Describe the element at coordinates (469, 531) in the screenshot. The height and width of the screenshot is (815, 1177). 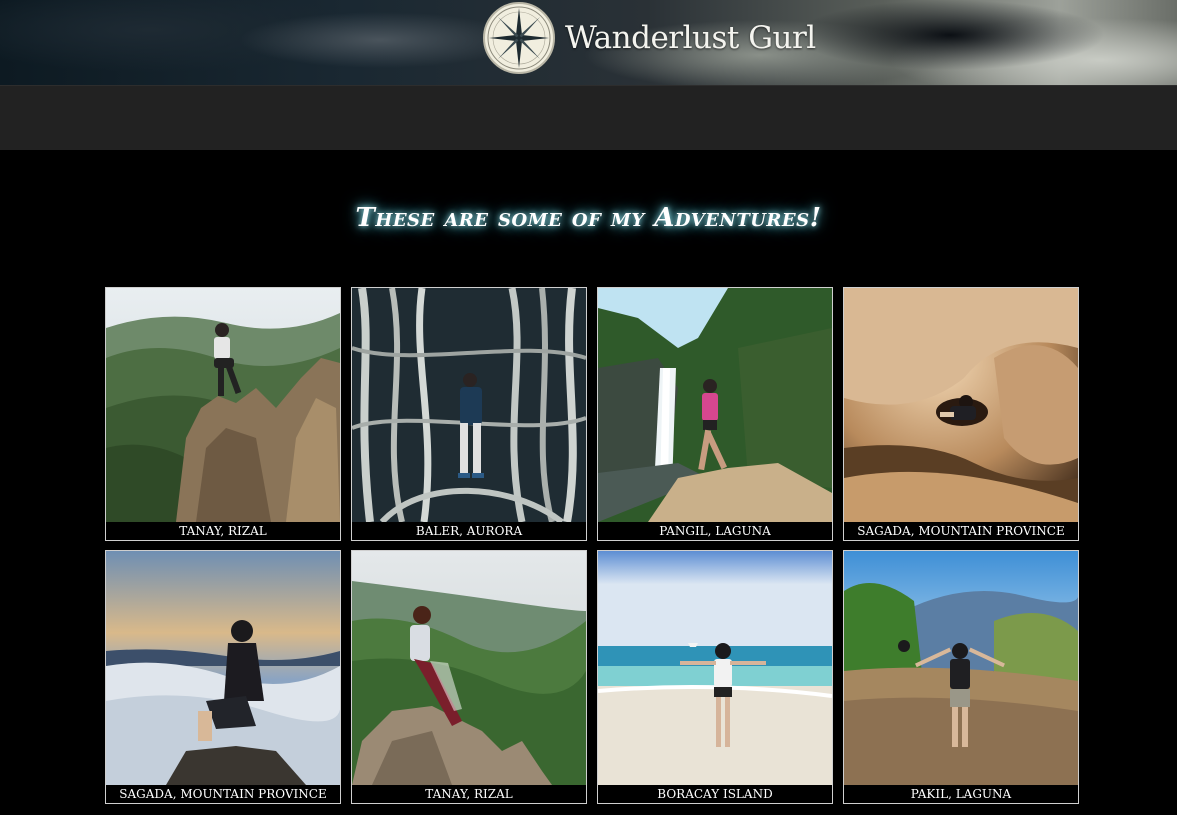
I see `gallery-caption: BALER, AURORA` at that location.